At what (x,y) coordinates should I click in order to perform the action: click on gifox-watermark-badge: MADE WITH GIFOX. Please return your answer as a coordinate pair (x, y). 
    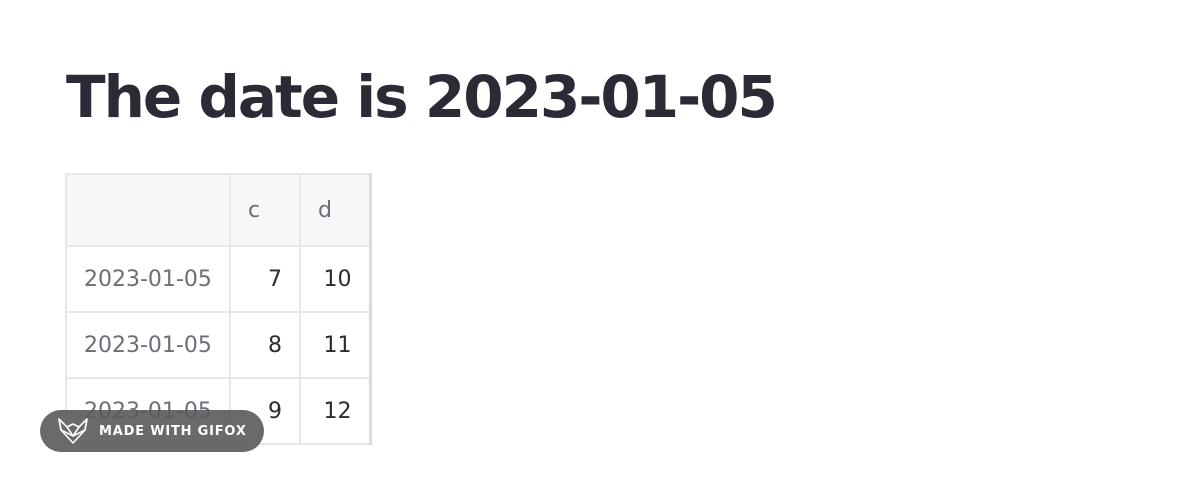
    Looking at the image, I should click on (152, 431).